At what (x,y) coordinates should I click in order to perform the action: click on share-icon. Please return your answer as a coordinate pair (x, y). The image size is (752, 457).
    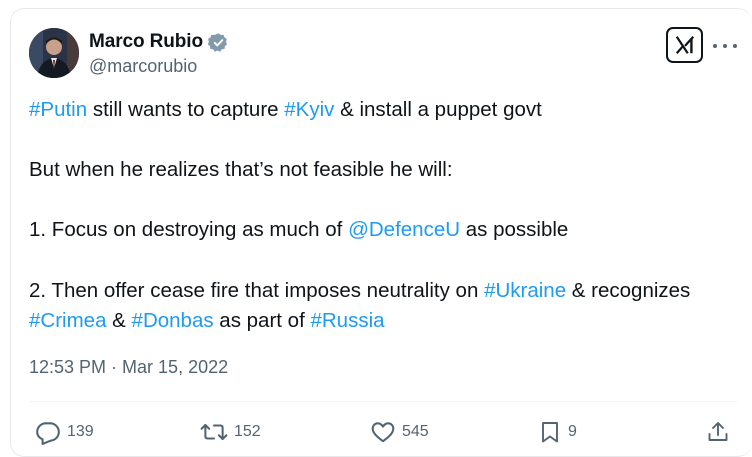
    Looking at the image, I should click on (718, 431).